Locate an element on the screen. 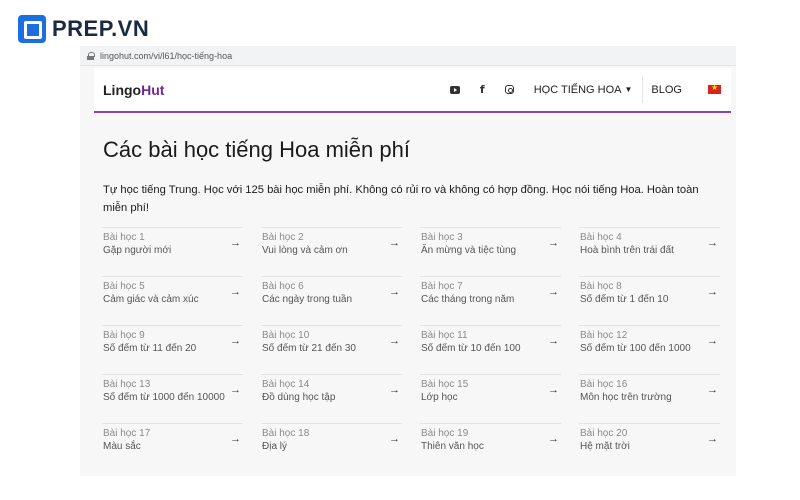 The width and height of the screenshot is (800, 500). lesson-number: Bài học 13 is located at coordinates (127, 384).